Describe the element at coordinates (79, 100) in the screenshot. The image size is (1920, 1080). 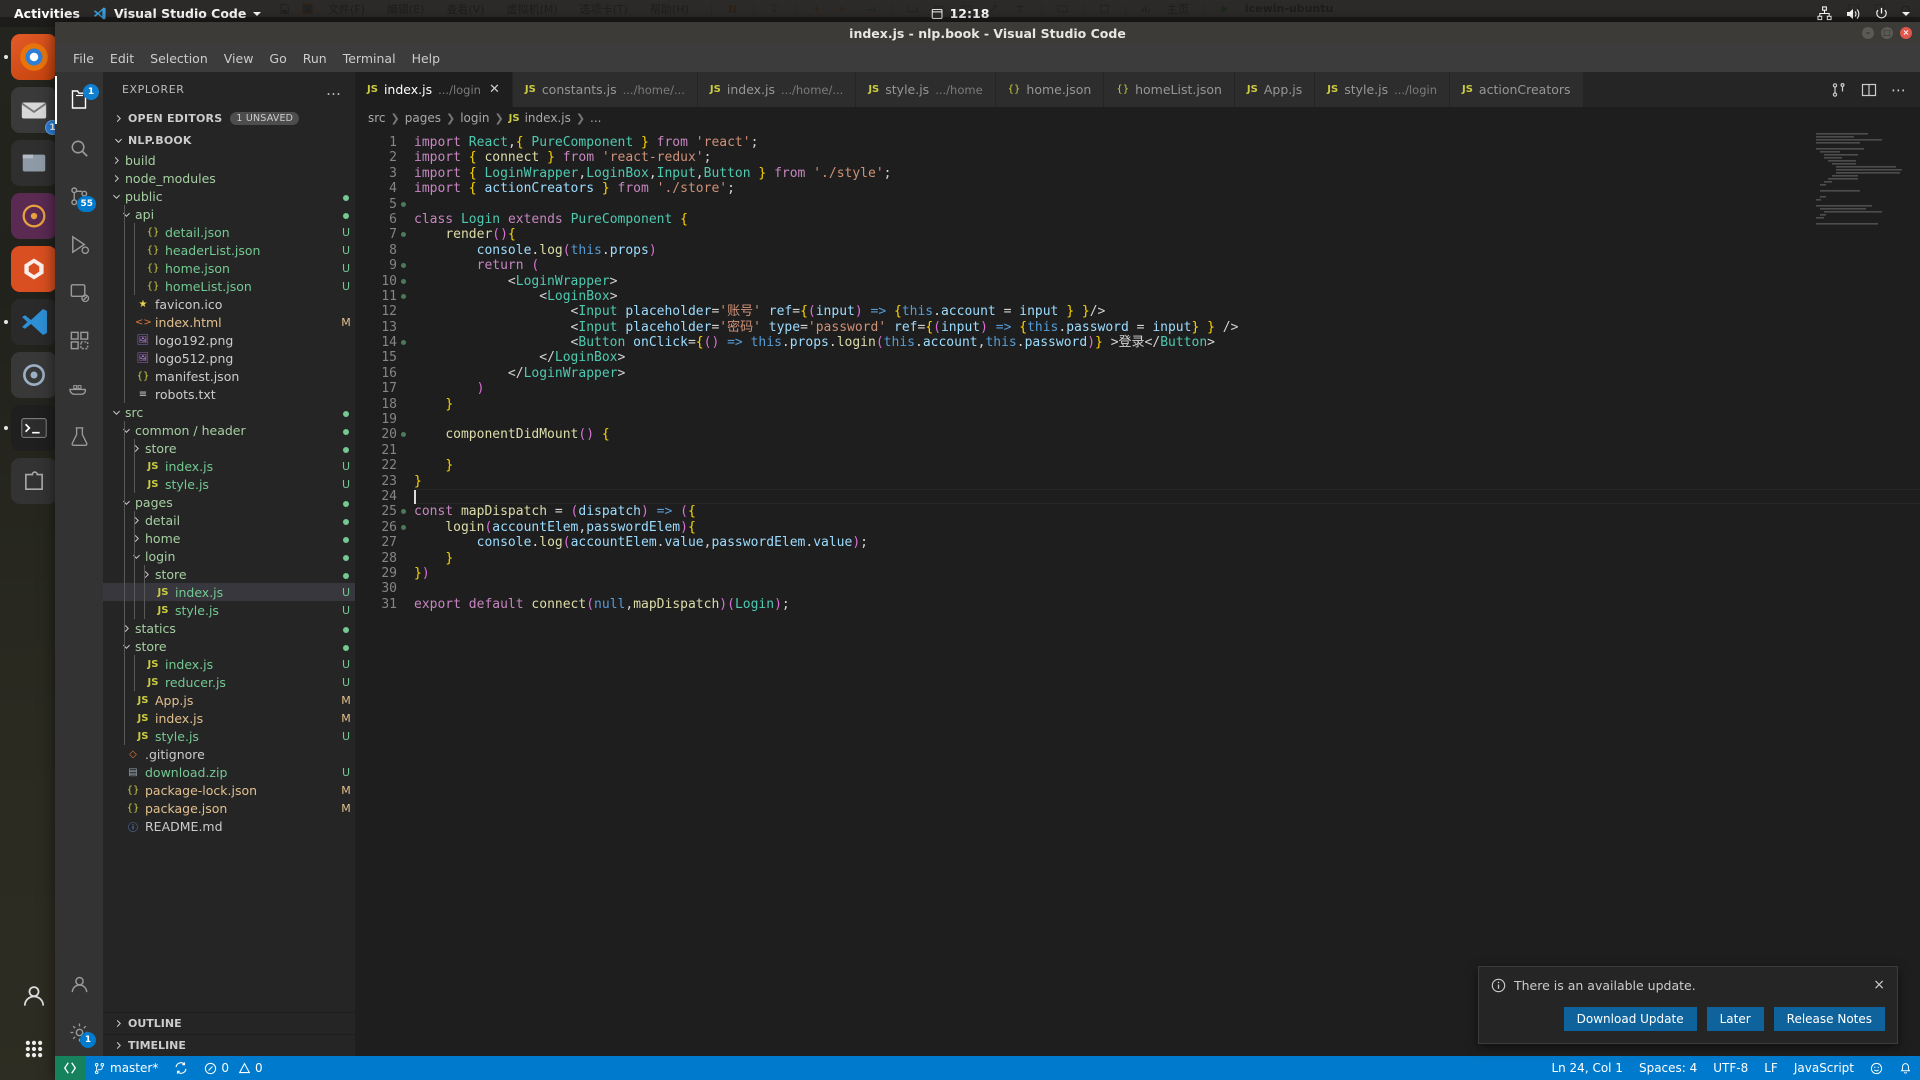
I see `activity-explorer: 1` at that location.